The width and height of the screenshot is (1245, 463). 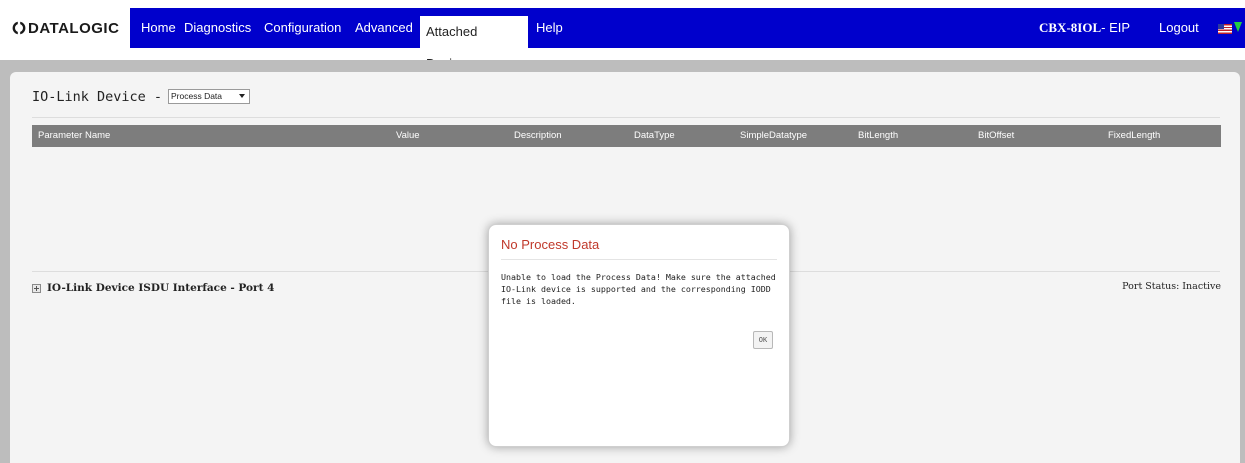 What do you see at coordinates (774, 135) in the screenshot?
I see `column-simple-datatype: SimpleDatatype` at bounding box center [774, 135].